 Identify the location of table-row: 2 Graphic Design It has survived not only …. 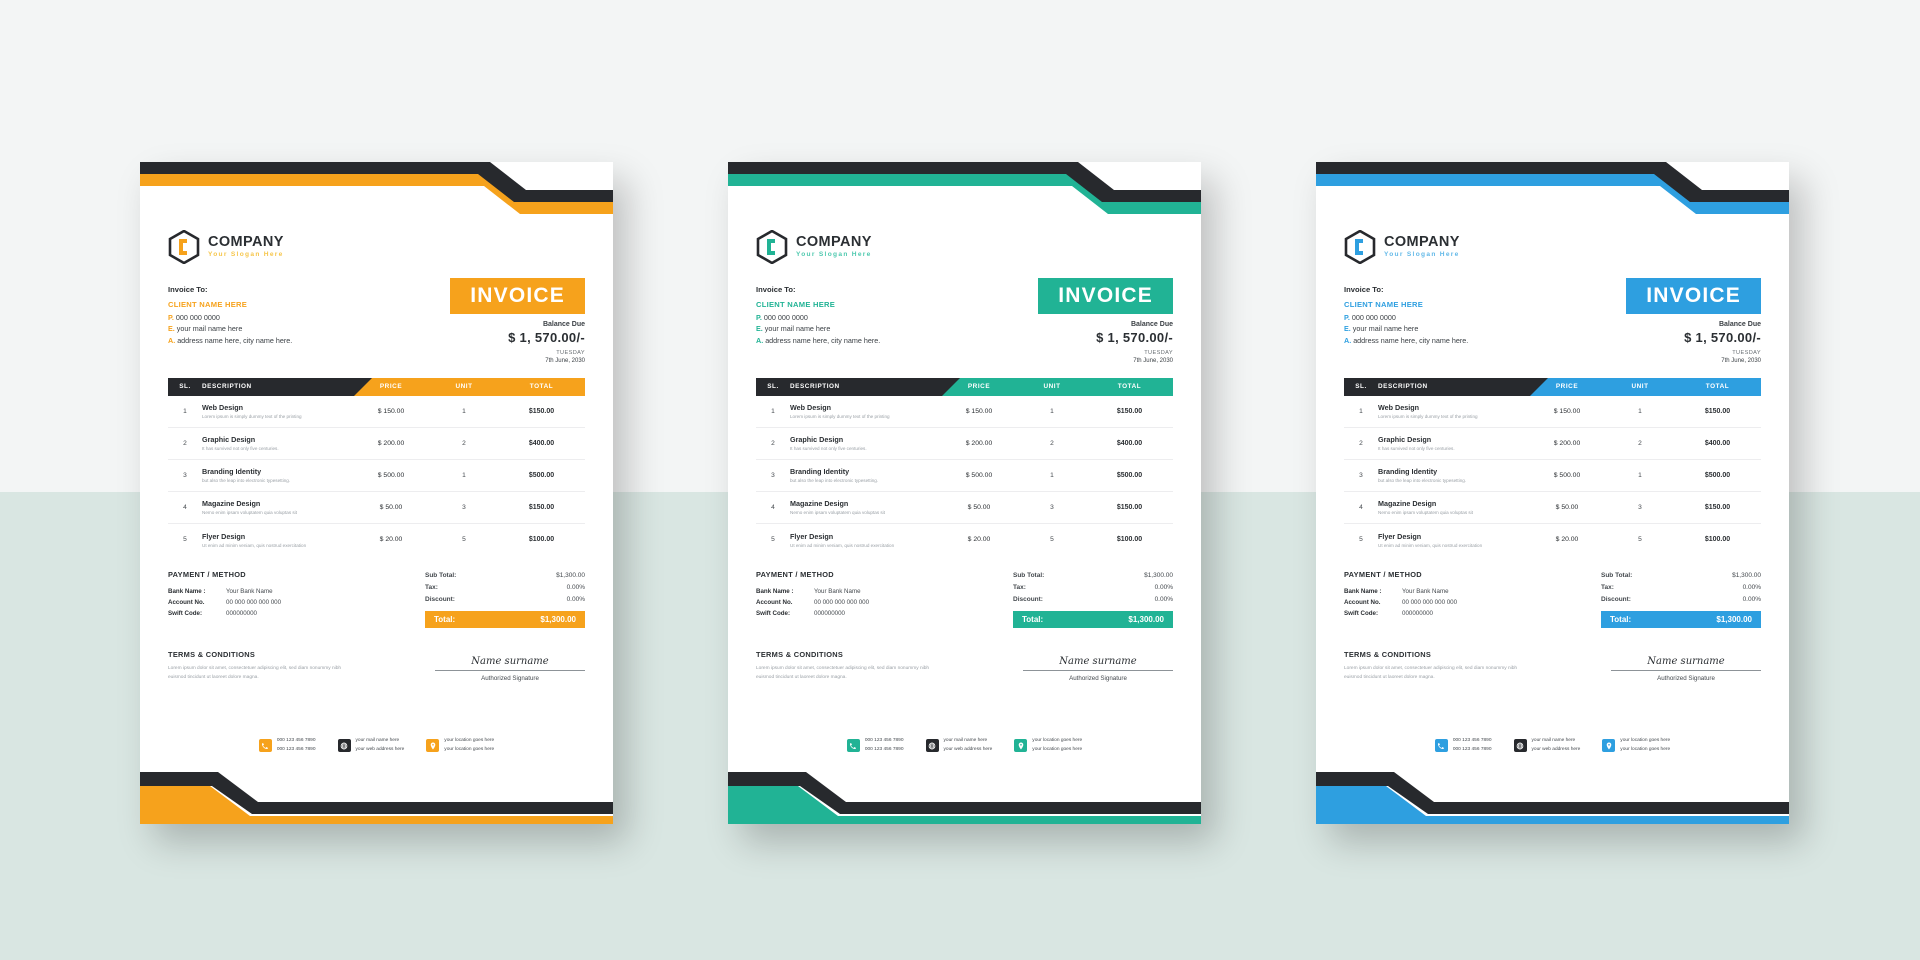
(964, 444).